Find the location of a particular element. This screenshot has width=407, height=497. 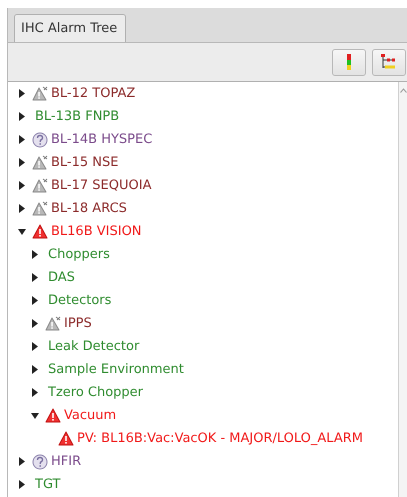

tree-item-label: BL-12 TOPAZ is located at coordinates (93, 93).